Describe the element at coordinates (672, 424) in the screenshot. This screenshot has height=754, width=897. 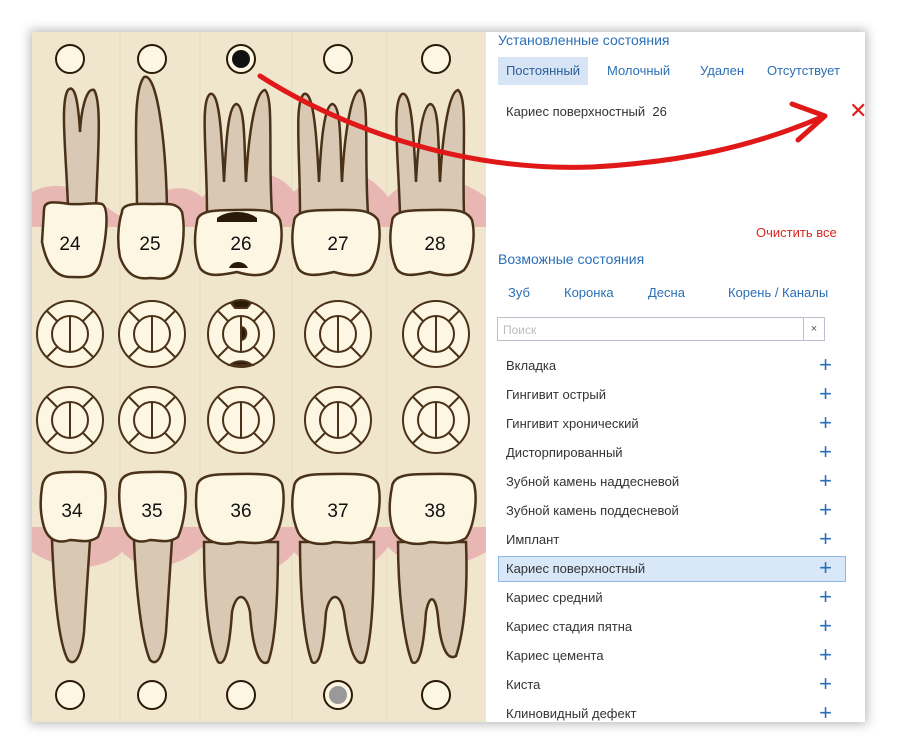
I see `list-item: Гингивит хронический +` at that location.